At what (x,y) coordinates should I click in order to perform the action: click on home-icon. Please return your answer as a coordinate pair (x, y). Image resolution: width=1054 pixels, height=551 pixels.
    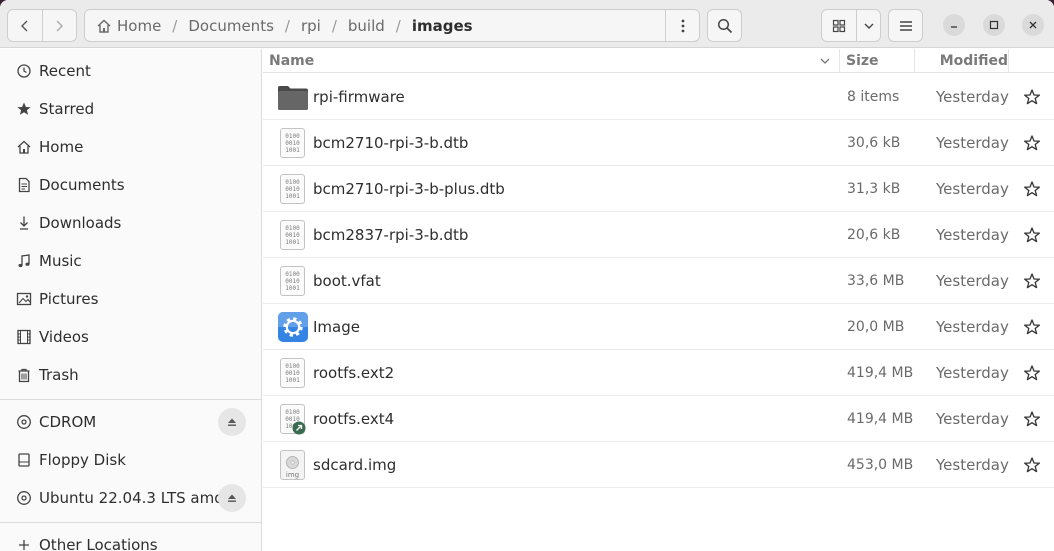
    Looking at the image, I should click on (104, 26).